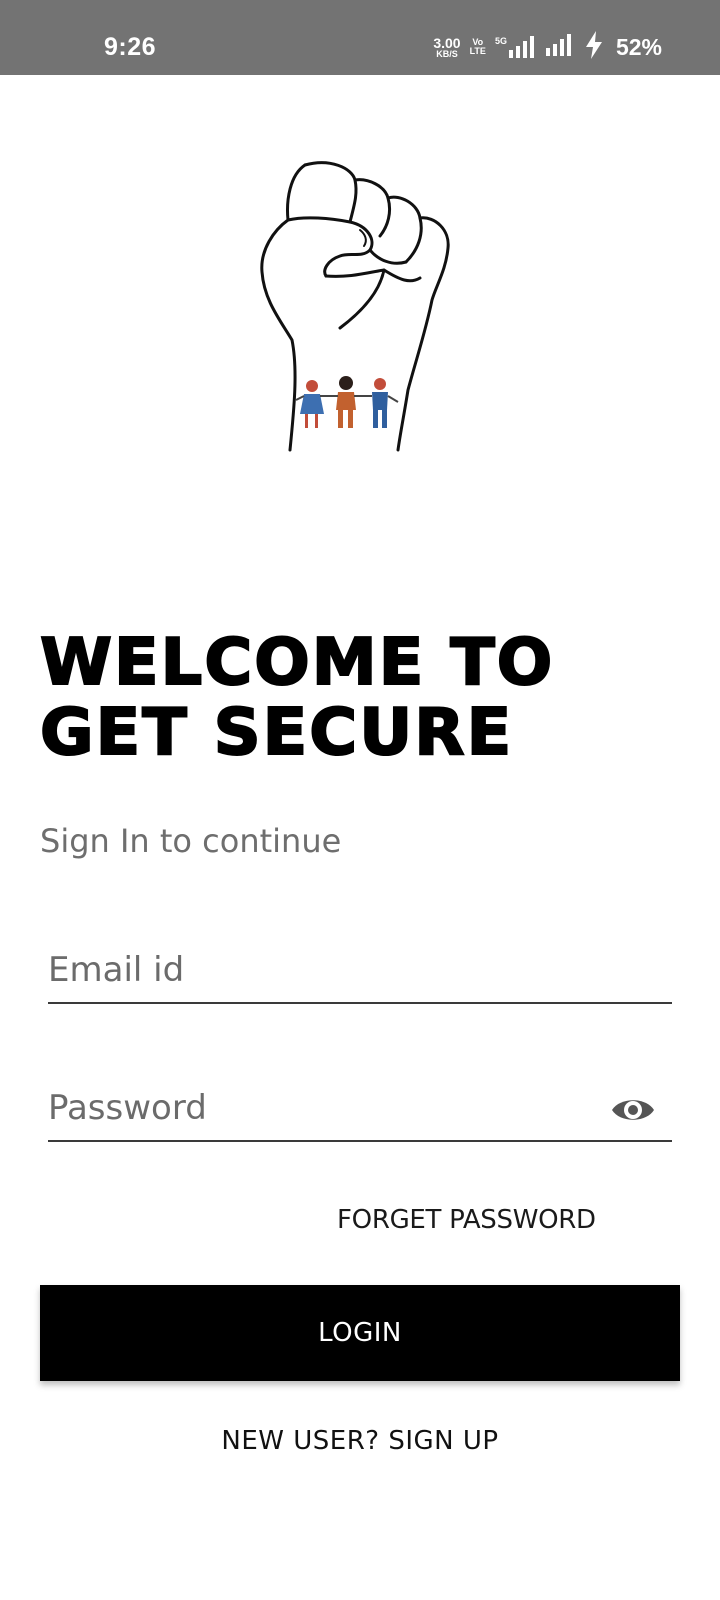 This screenshot has height=1600, width=720. I want to click on signal-5g-icon: 5G, so click(516, 47).